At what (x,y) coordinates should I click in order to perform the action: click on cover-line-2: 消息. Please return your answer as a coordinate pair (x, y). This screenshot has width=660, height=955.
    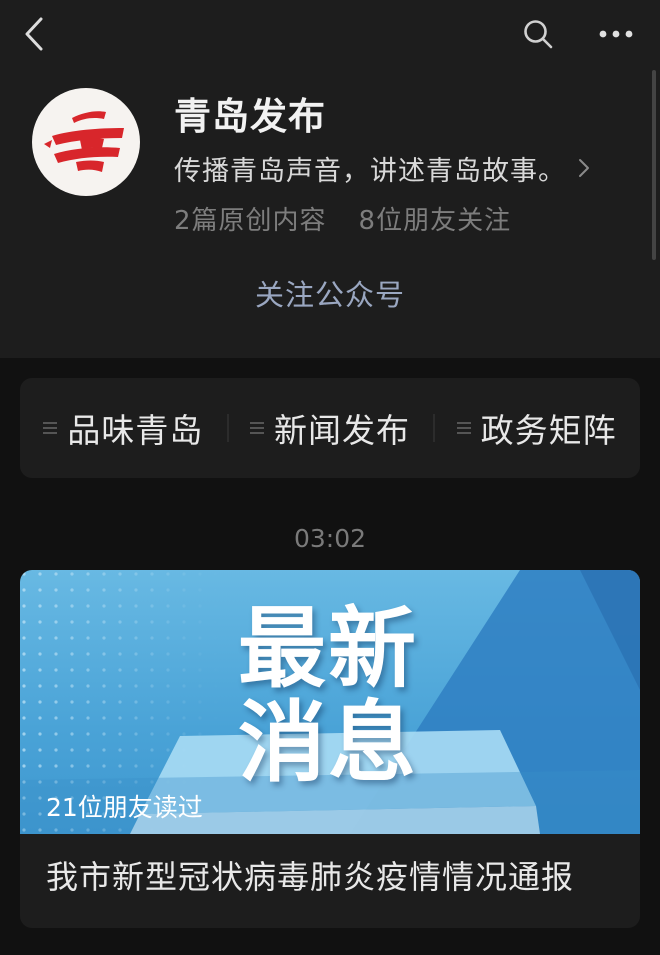
    Looking at the image, I should click on (328, 742).